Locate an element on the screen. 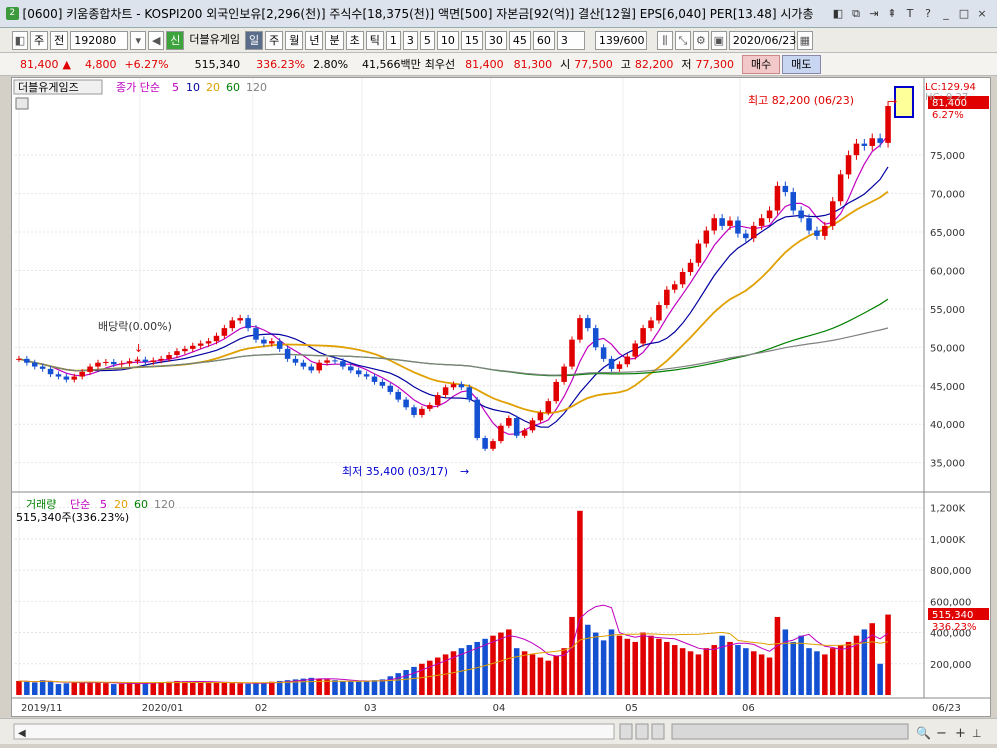 Image resolution: width=997 pixels, height=748 pixels. maximize-icon: □ is located at coordinates (964, 14).